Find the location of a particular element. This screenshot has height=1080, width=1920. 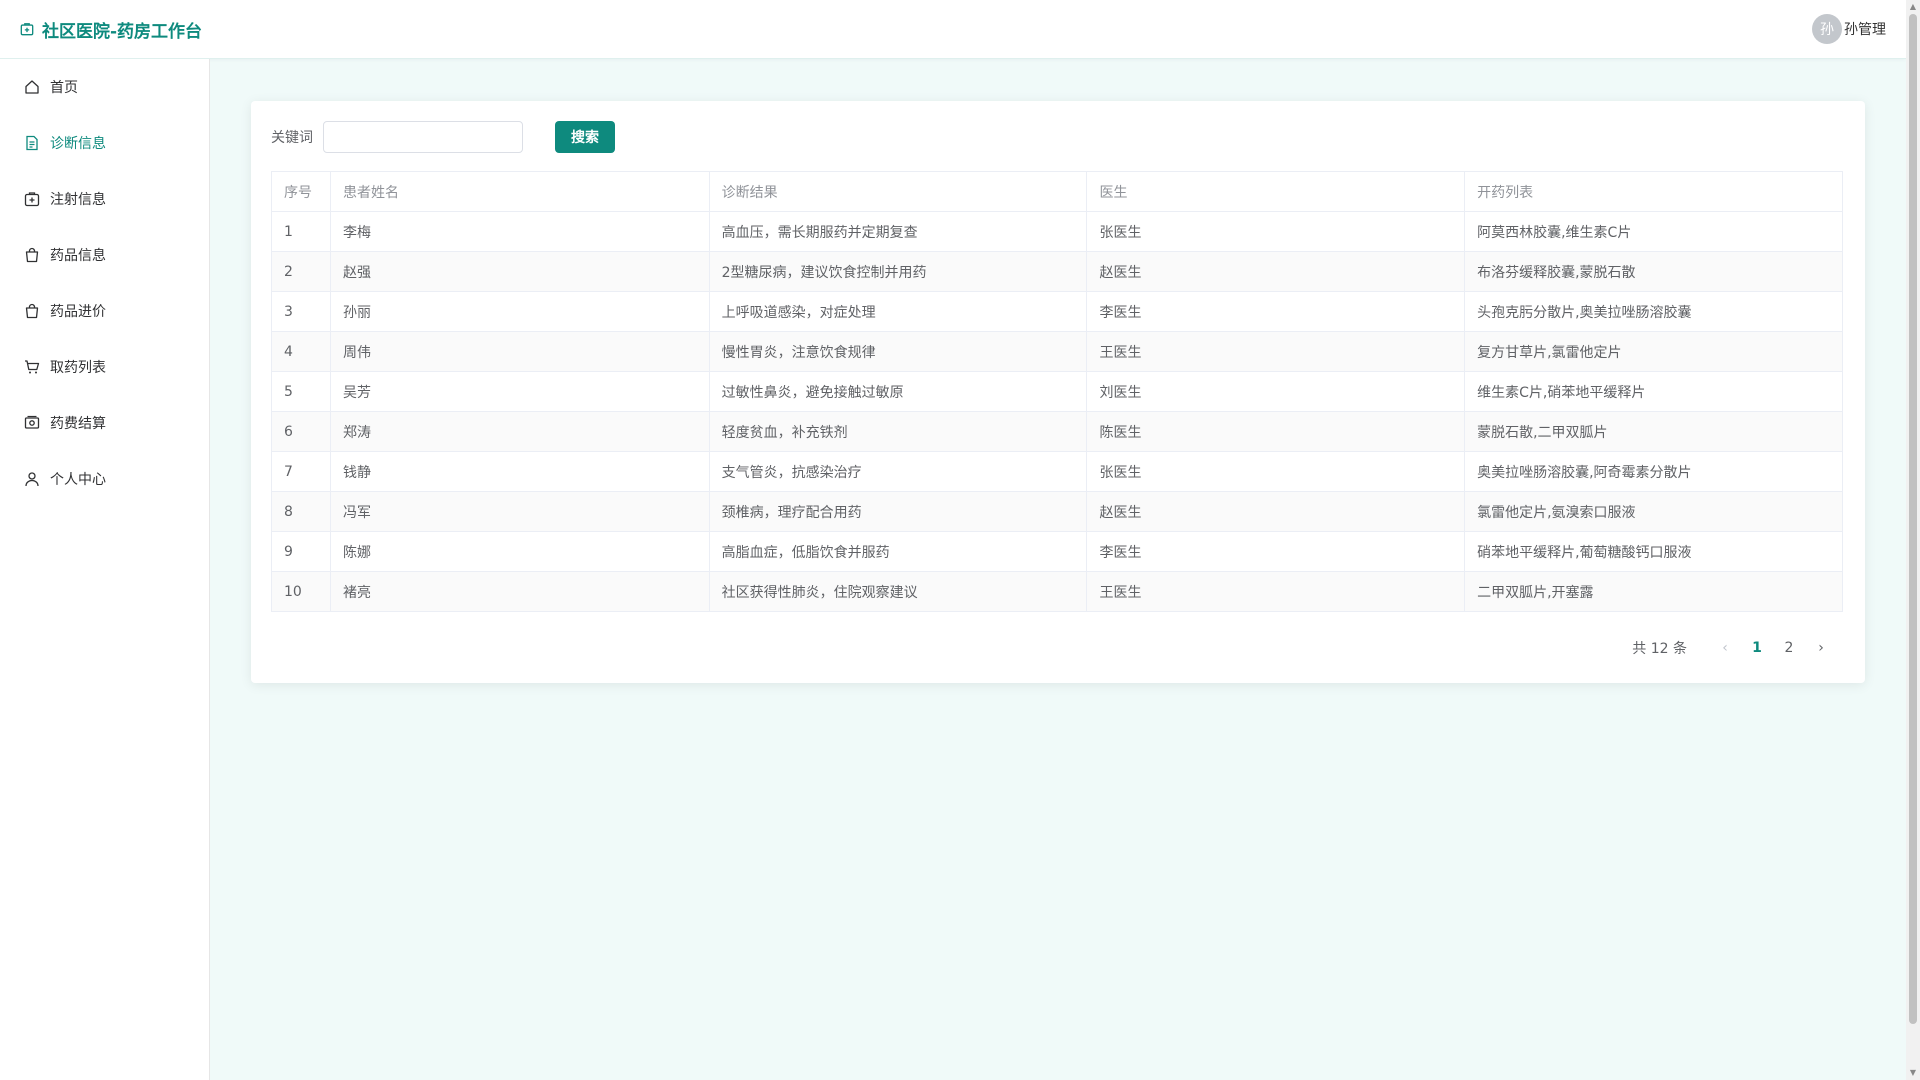

avatar: 孙 is located at coordinates (1827, 29).